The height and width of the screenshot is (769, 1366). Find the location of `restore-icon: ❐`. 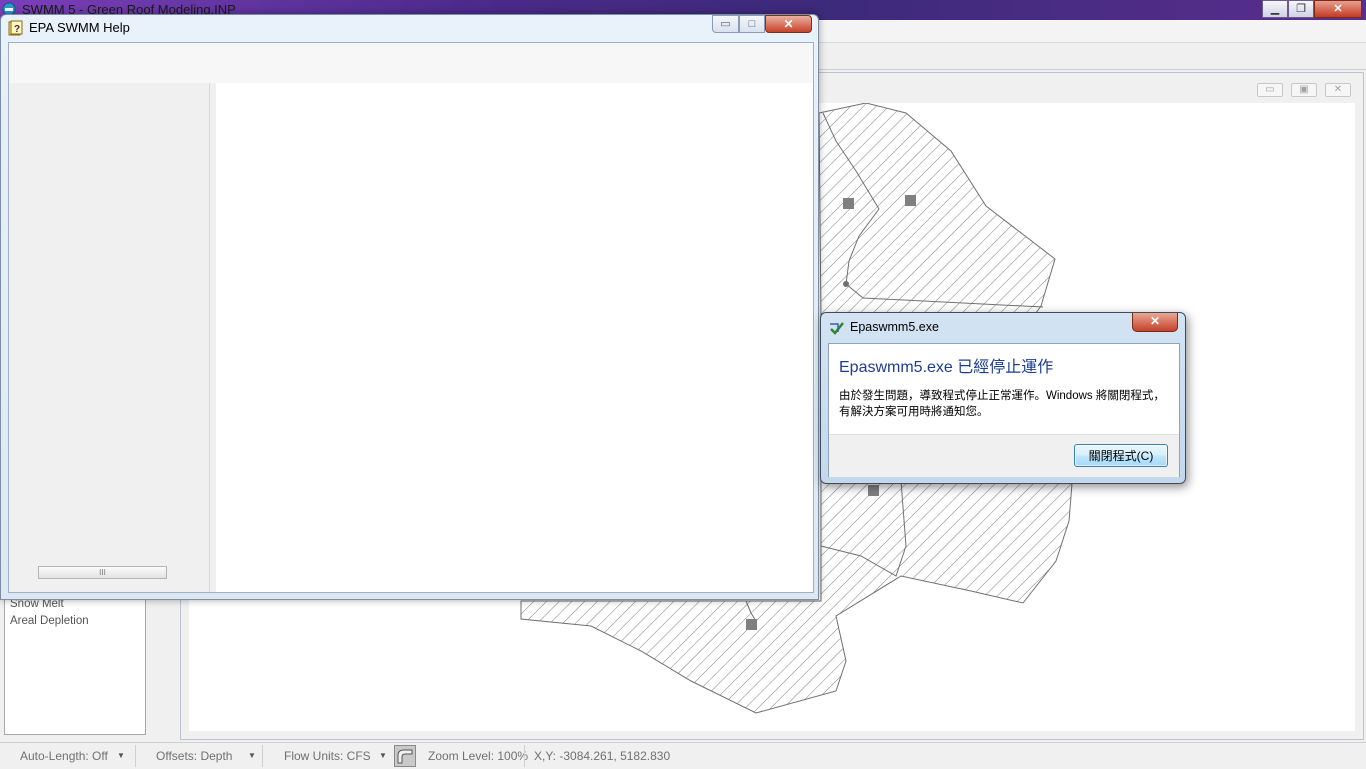

restore-icon: ❐ is located at coordinates (1301, 9).